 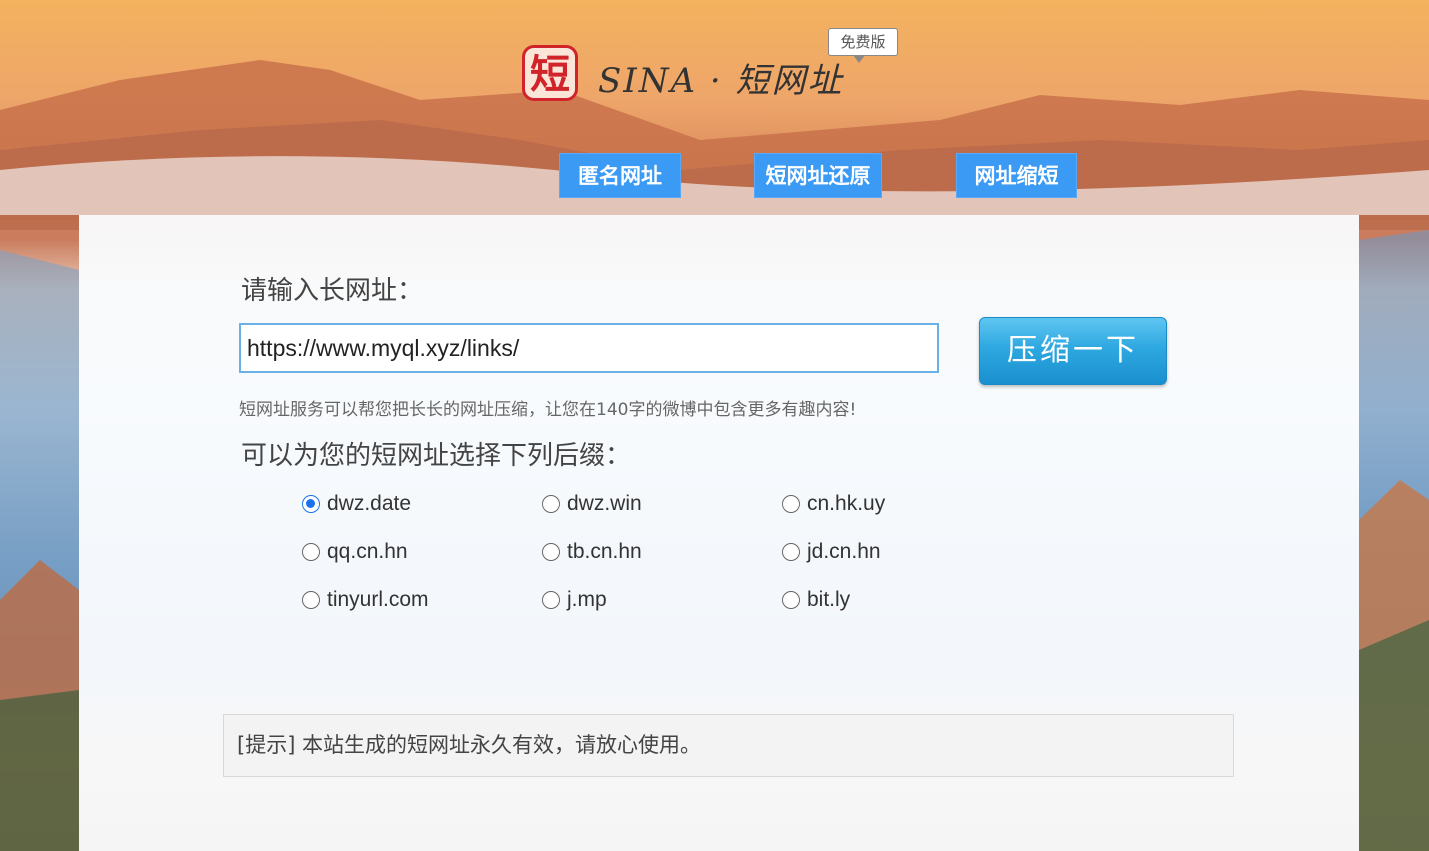 I want to click on suffix-label: j.mp, so click(x=587, y=599).